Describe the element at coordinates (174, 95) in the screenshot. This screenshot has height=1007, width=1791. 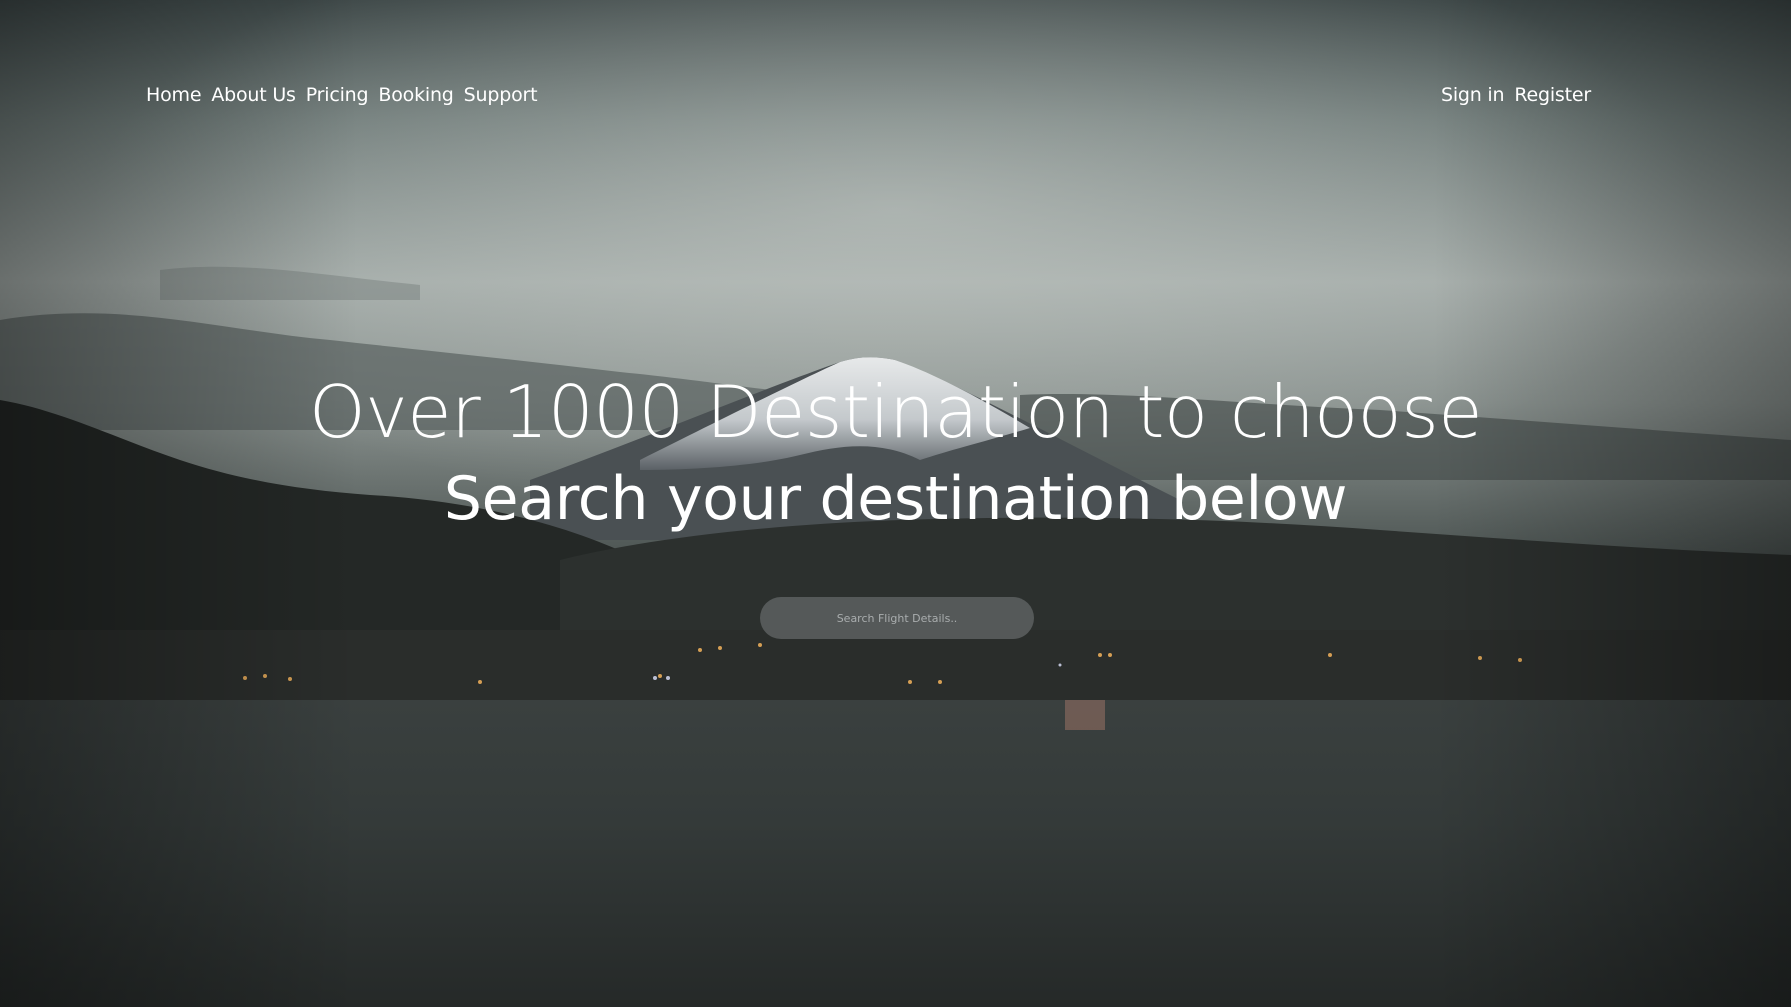
I see `nav-home-link: Home` at that location.